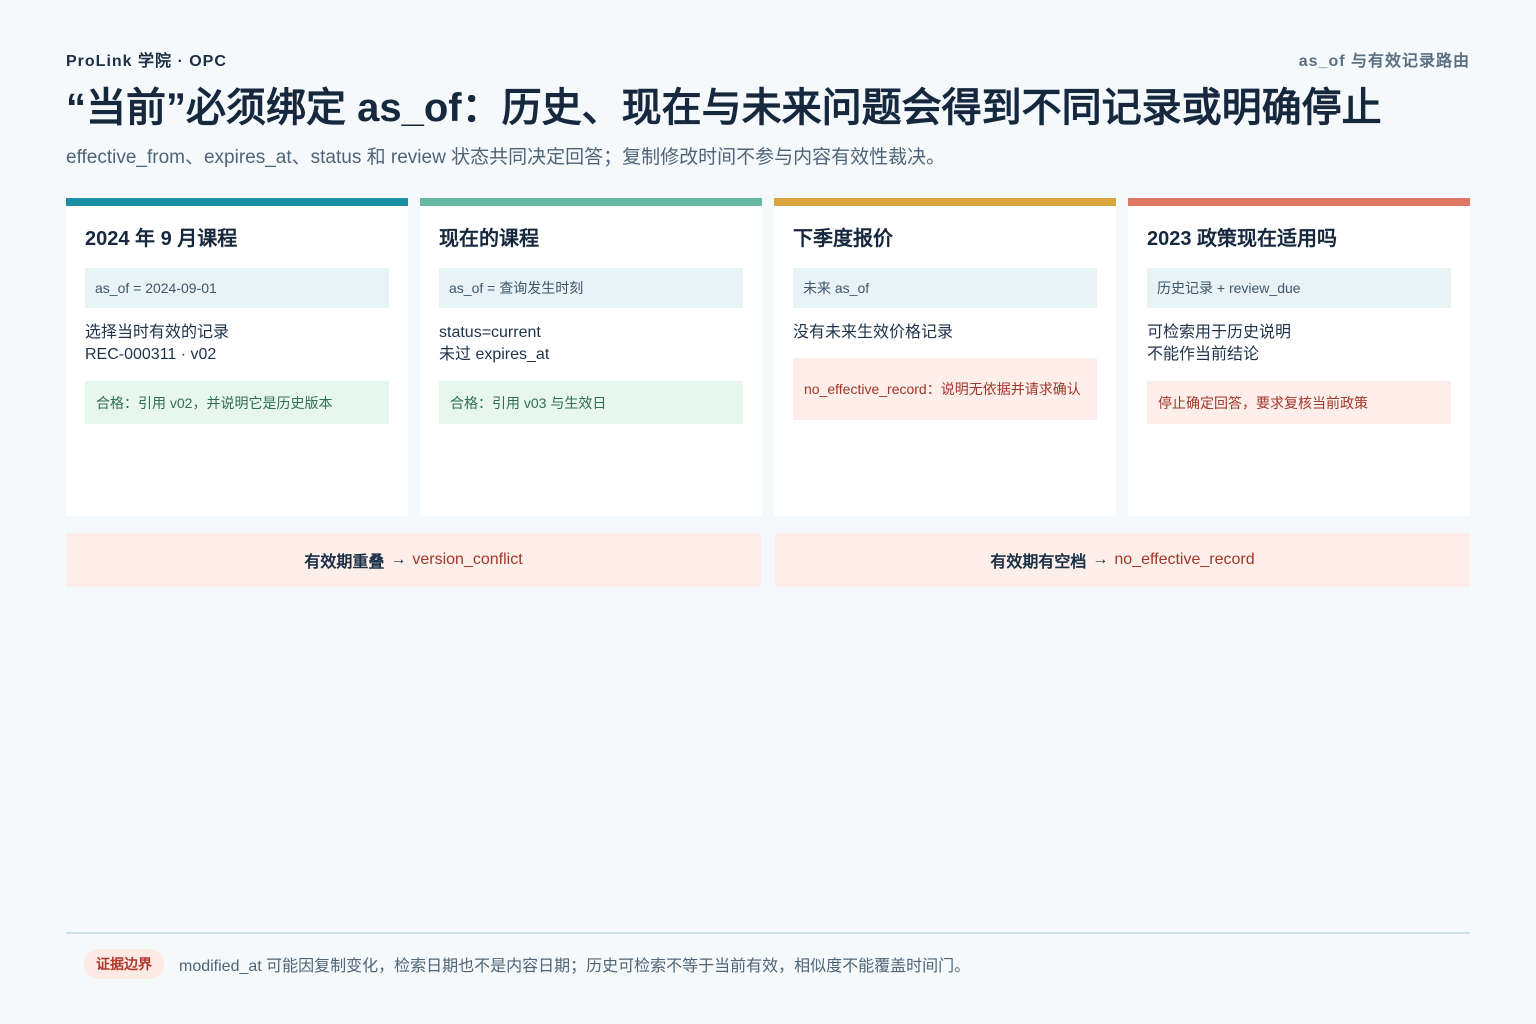 The image size is (1536, 1024). I want to click on card-condition: 历史记录 + review_due, so click(1299, 288).